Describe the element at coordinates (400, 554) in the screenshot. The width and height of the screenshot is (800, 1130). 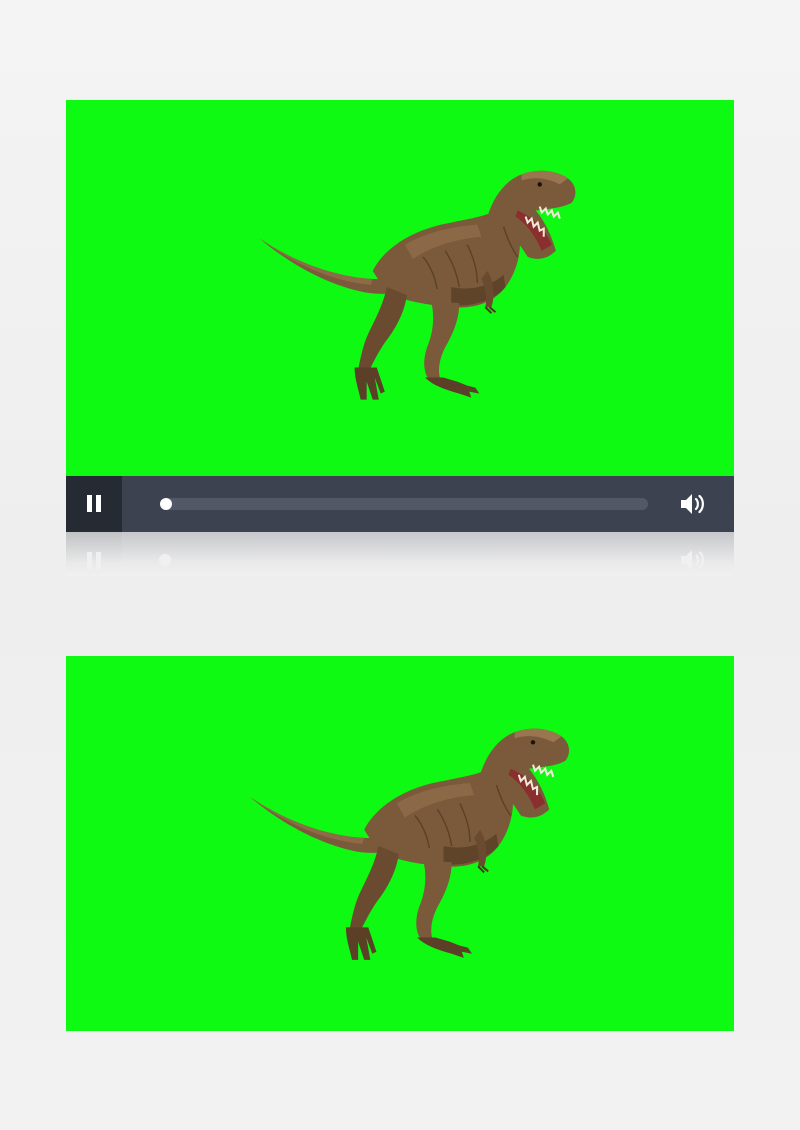
I see `control-bar-reflection` at that location.